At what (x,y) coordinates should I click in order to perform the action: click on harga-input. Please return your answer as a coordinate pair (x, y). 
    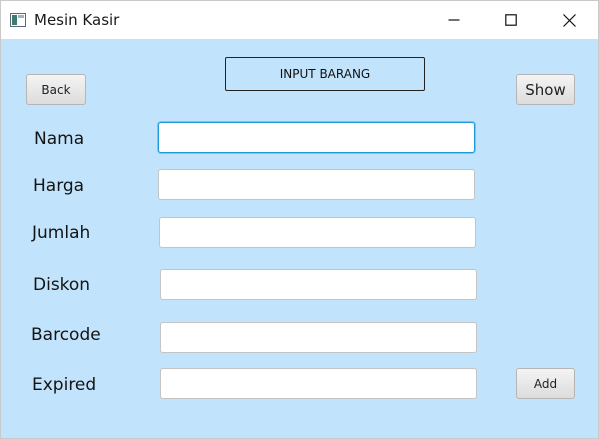
    Looking at the image, I should click on (316, 184).